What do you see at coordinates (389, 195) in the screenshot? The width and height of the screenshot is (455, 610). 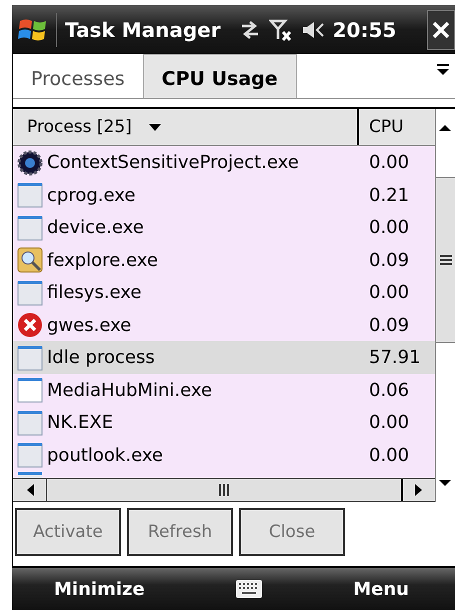 I see `cpu-value: 0.21` at bounding box center [389, 195].